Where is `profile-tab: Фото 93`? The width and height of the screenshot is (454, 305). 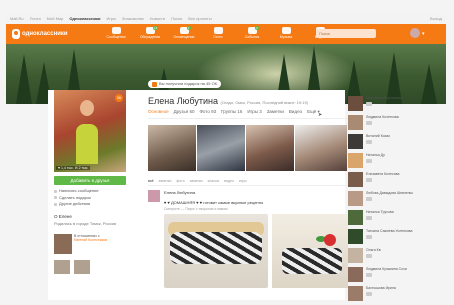 profile-tab: Фото 93 is located at coordinates (207, 112).